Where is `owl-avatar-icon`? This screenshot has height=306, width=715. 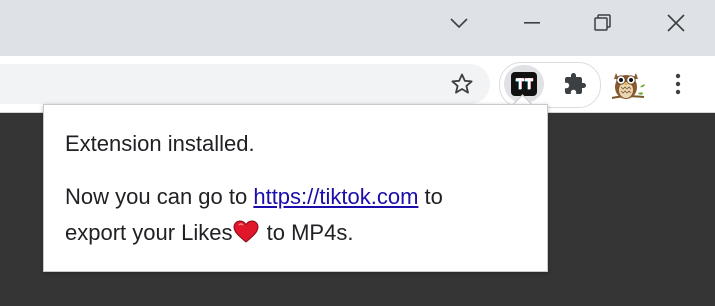 owl-avatar-icon is located at coordinates (628, 86).